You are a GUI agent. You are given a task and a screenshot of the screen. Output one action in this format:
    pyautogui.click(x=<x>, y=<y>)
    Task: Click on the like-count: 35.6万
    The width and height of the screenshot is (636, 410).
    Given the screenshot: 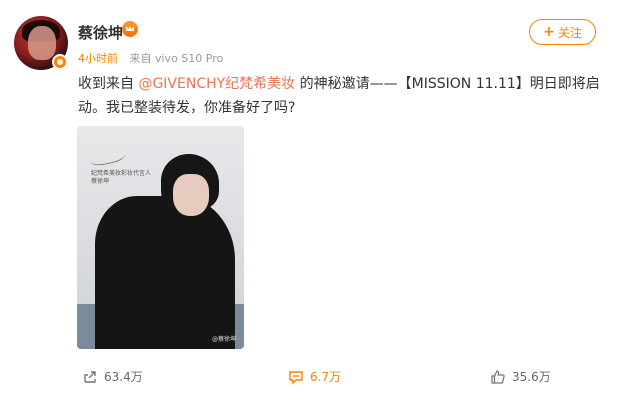 What is the action you would take?
    pyautogui.click(x=531, y=377)
    